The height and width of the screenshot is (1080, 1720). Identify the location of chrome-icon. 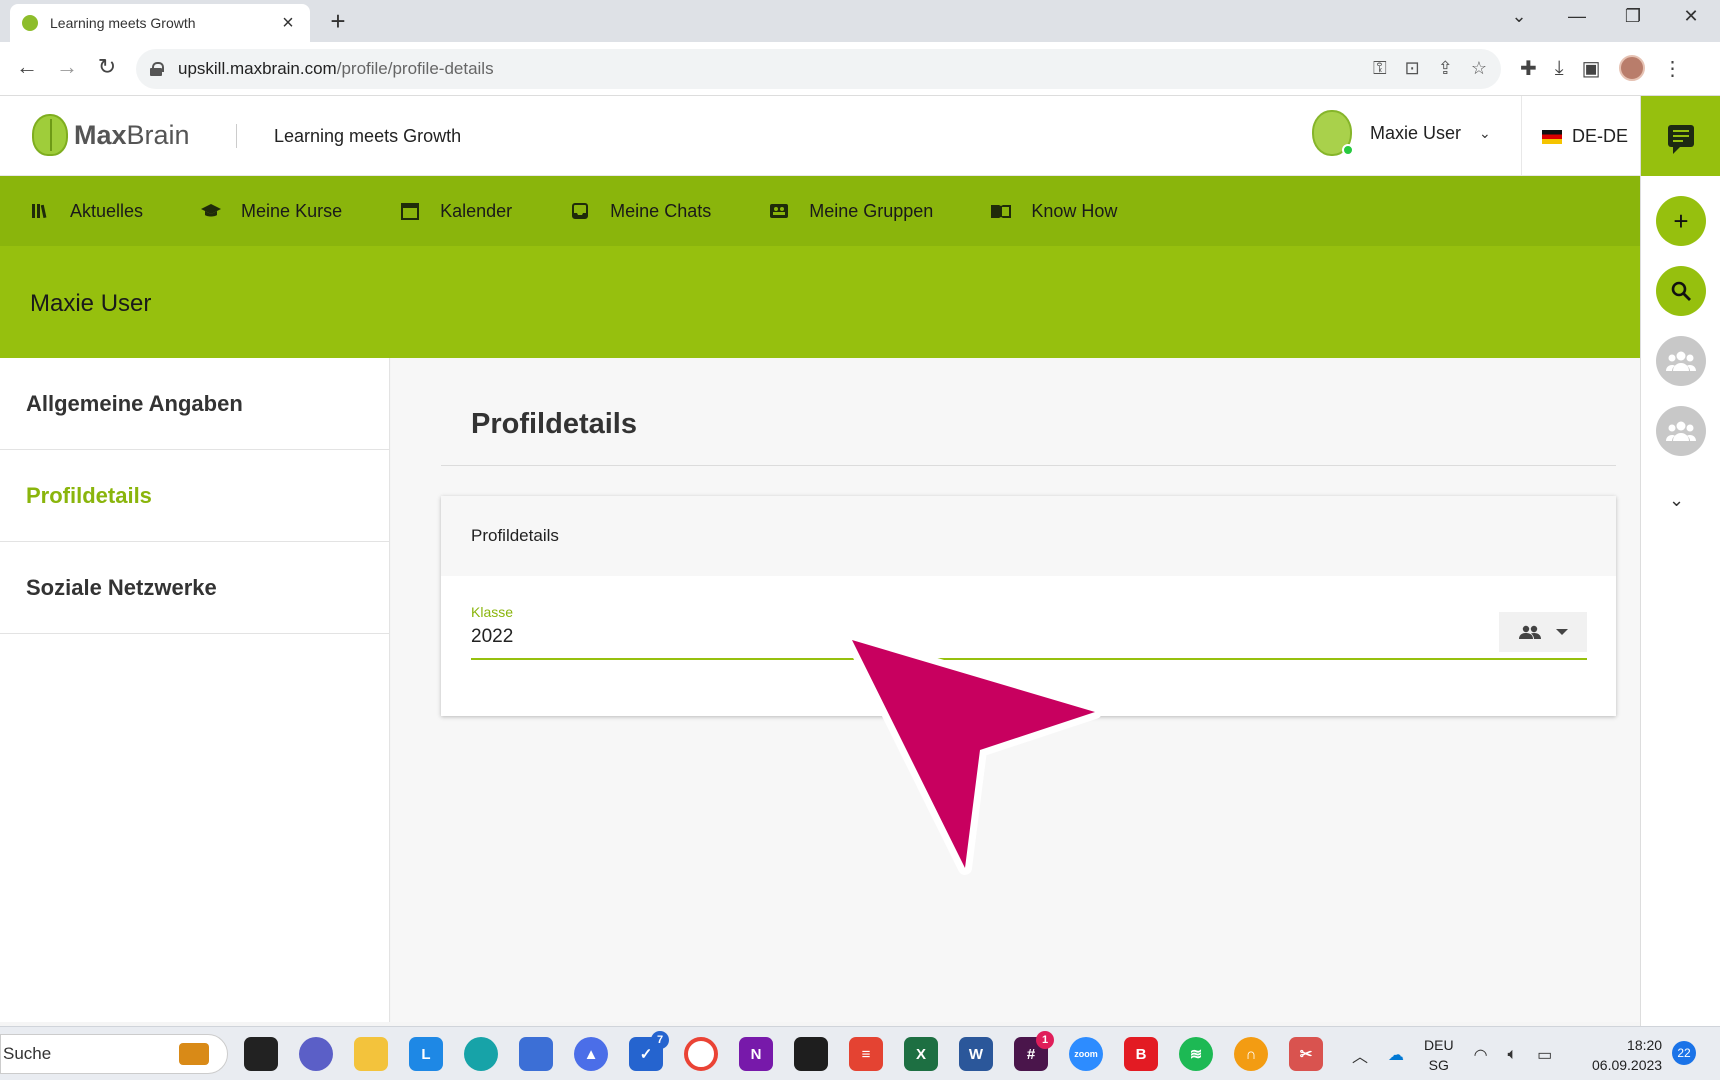
(701, 1054).